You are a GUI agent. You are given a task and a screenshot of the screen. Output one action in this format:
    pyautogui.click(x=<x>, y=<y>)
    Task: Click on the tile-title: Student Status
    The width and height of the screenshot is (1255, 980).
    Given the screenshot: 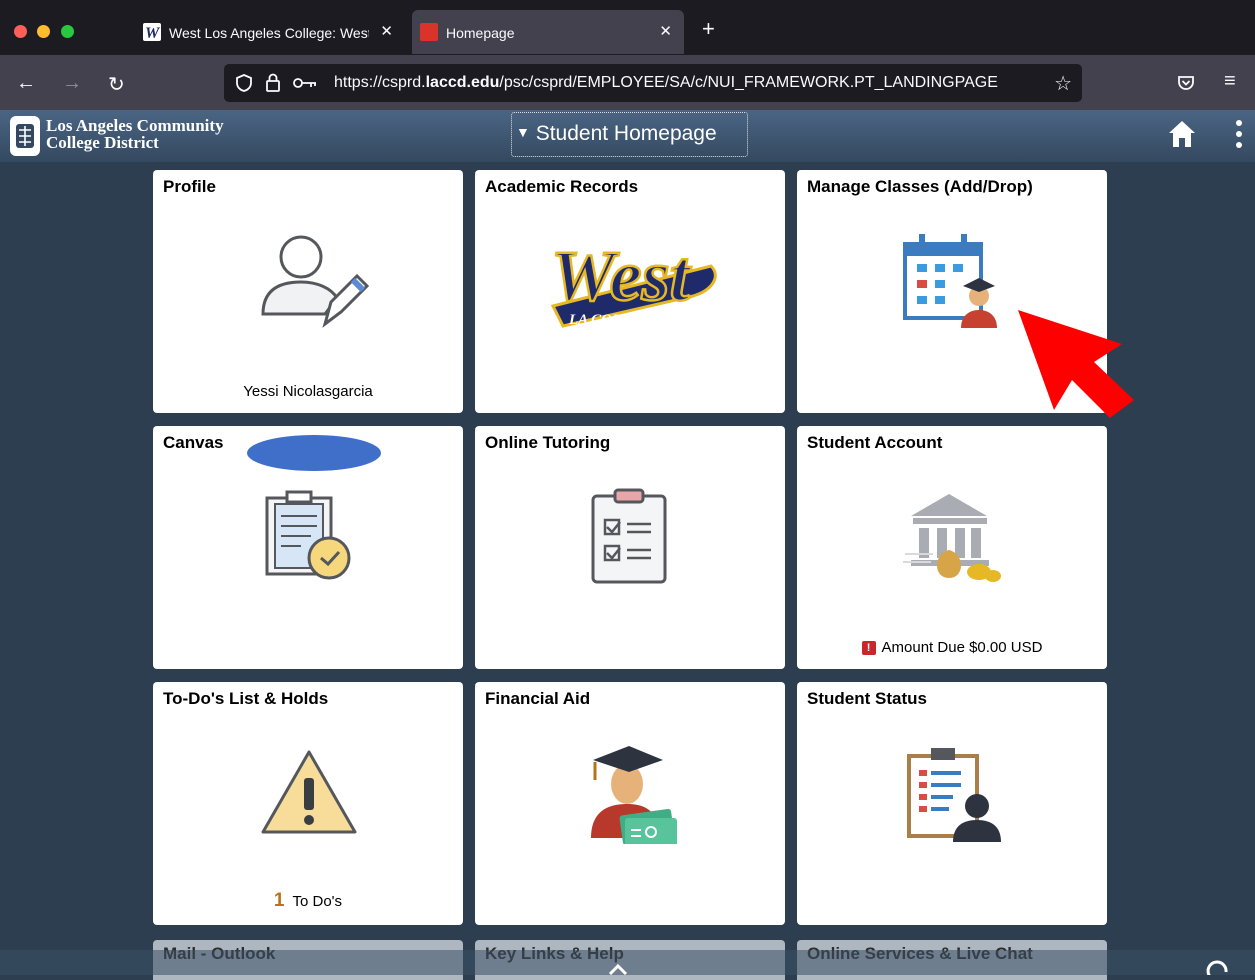 What is the action you would take?
    pyautogui.click(x=867, y=698)
    